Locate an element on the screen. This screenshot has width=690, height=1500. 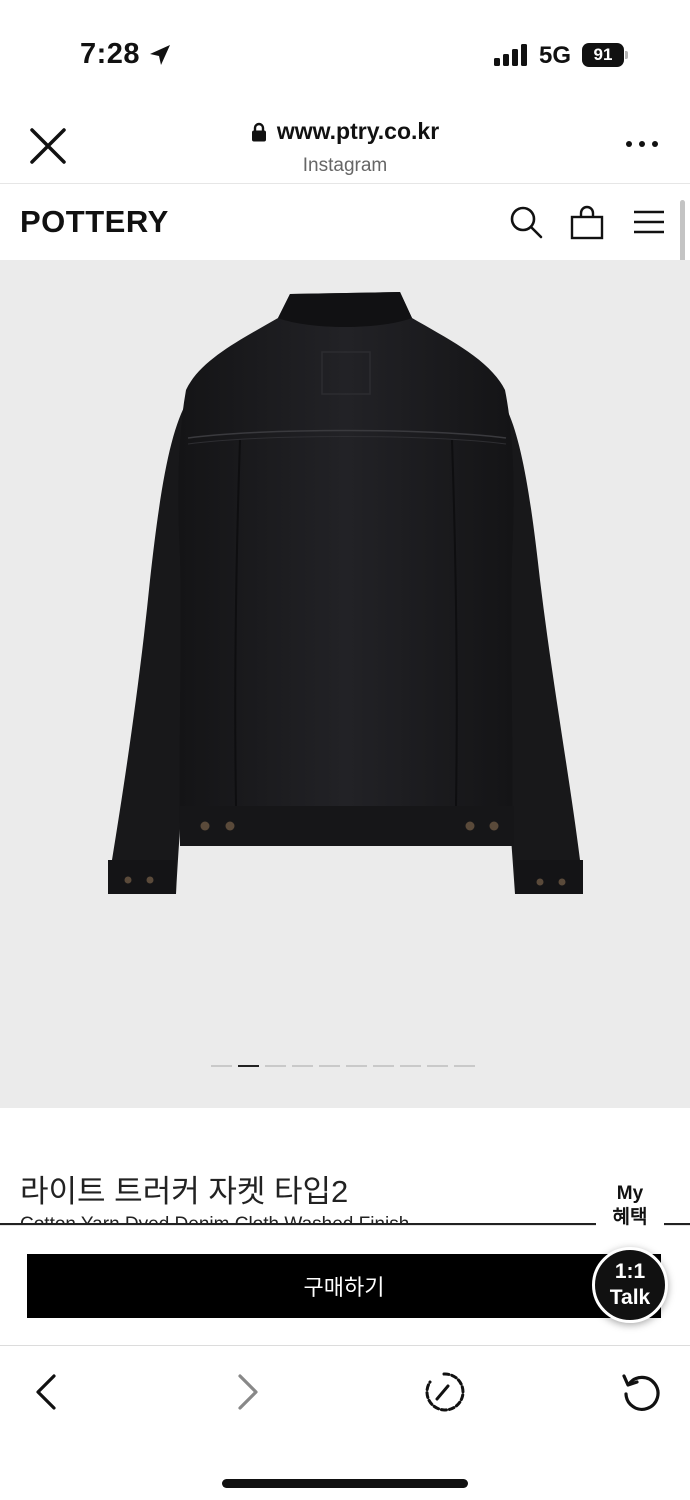
more-options-icon is located at coordinates (642, 144).